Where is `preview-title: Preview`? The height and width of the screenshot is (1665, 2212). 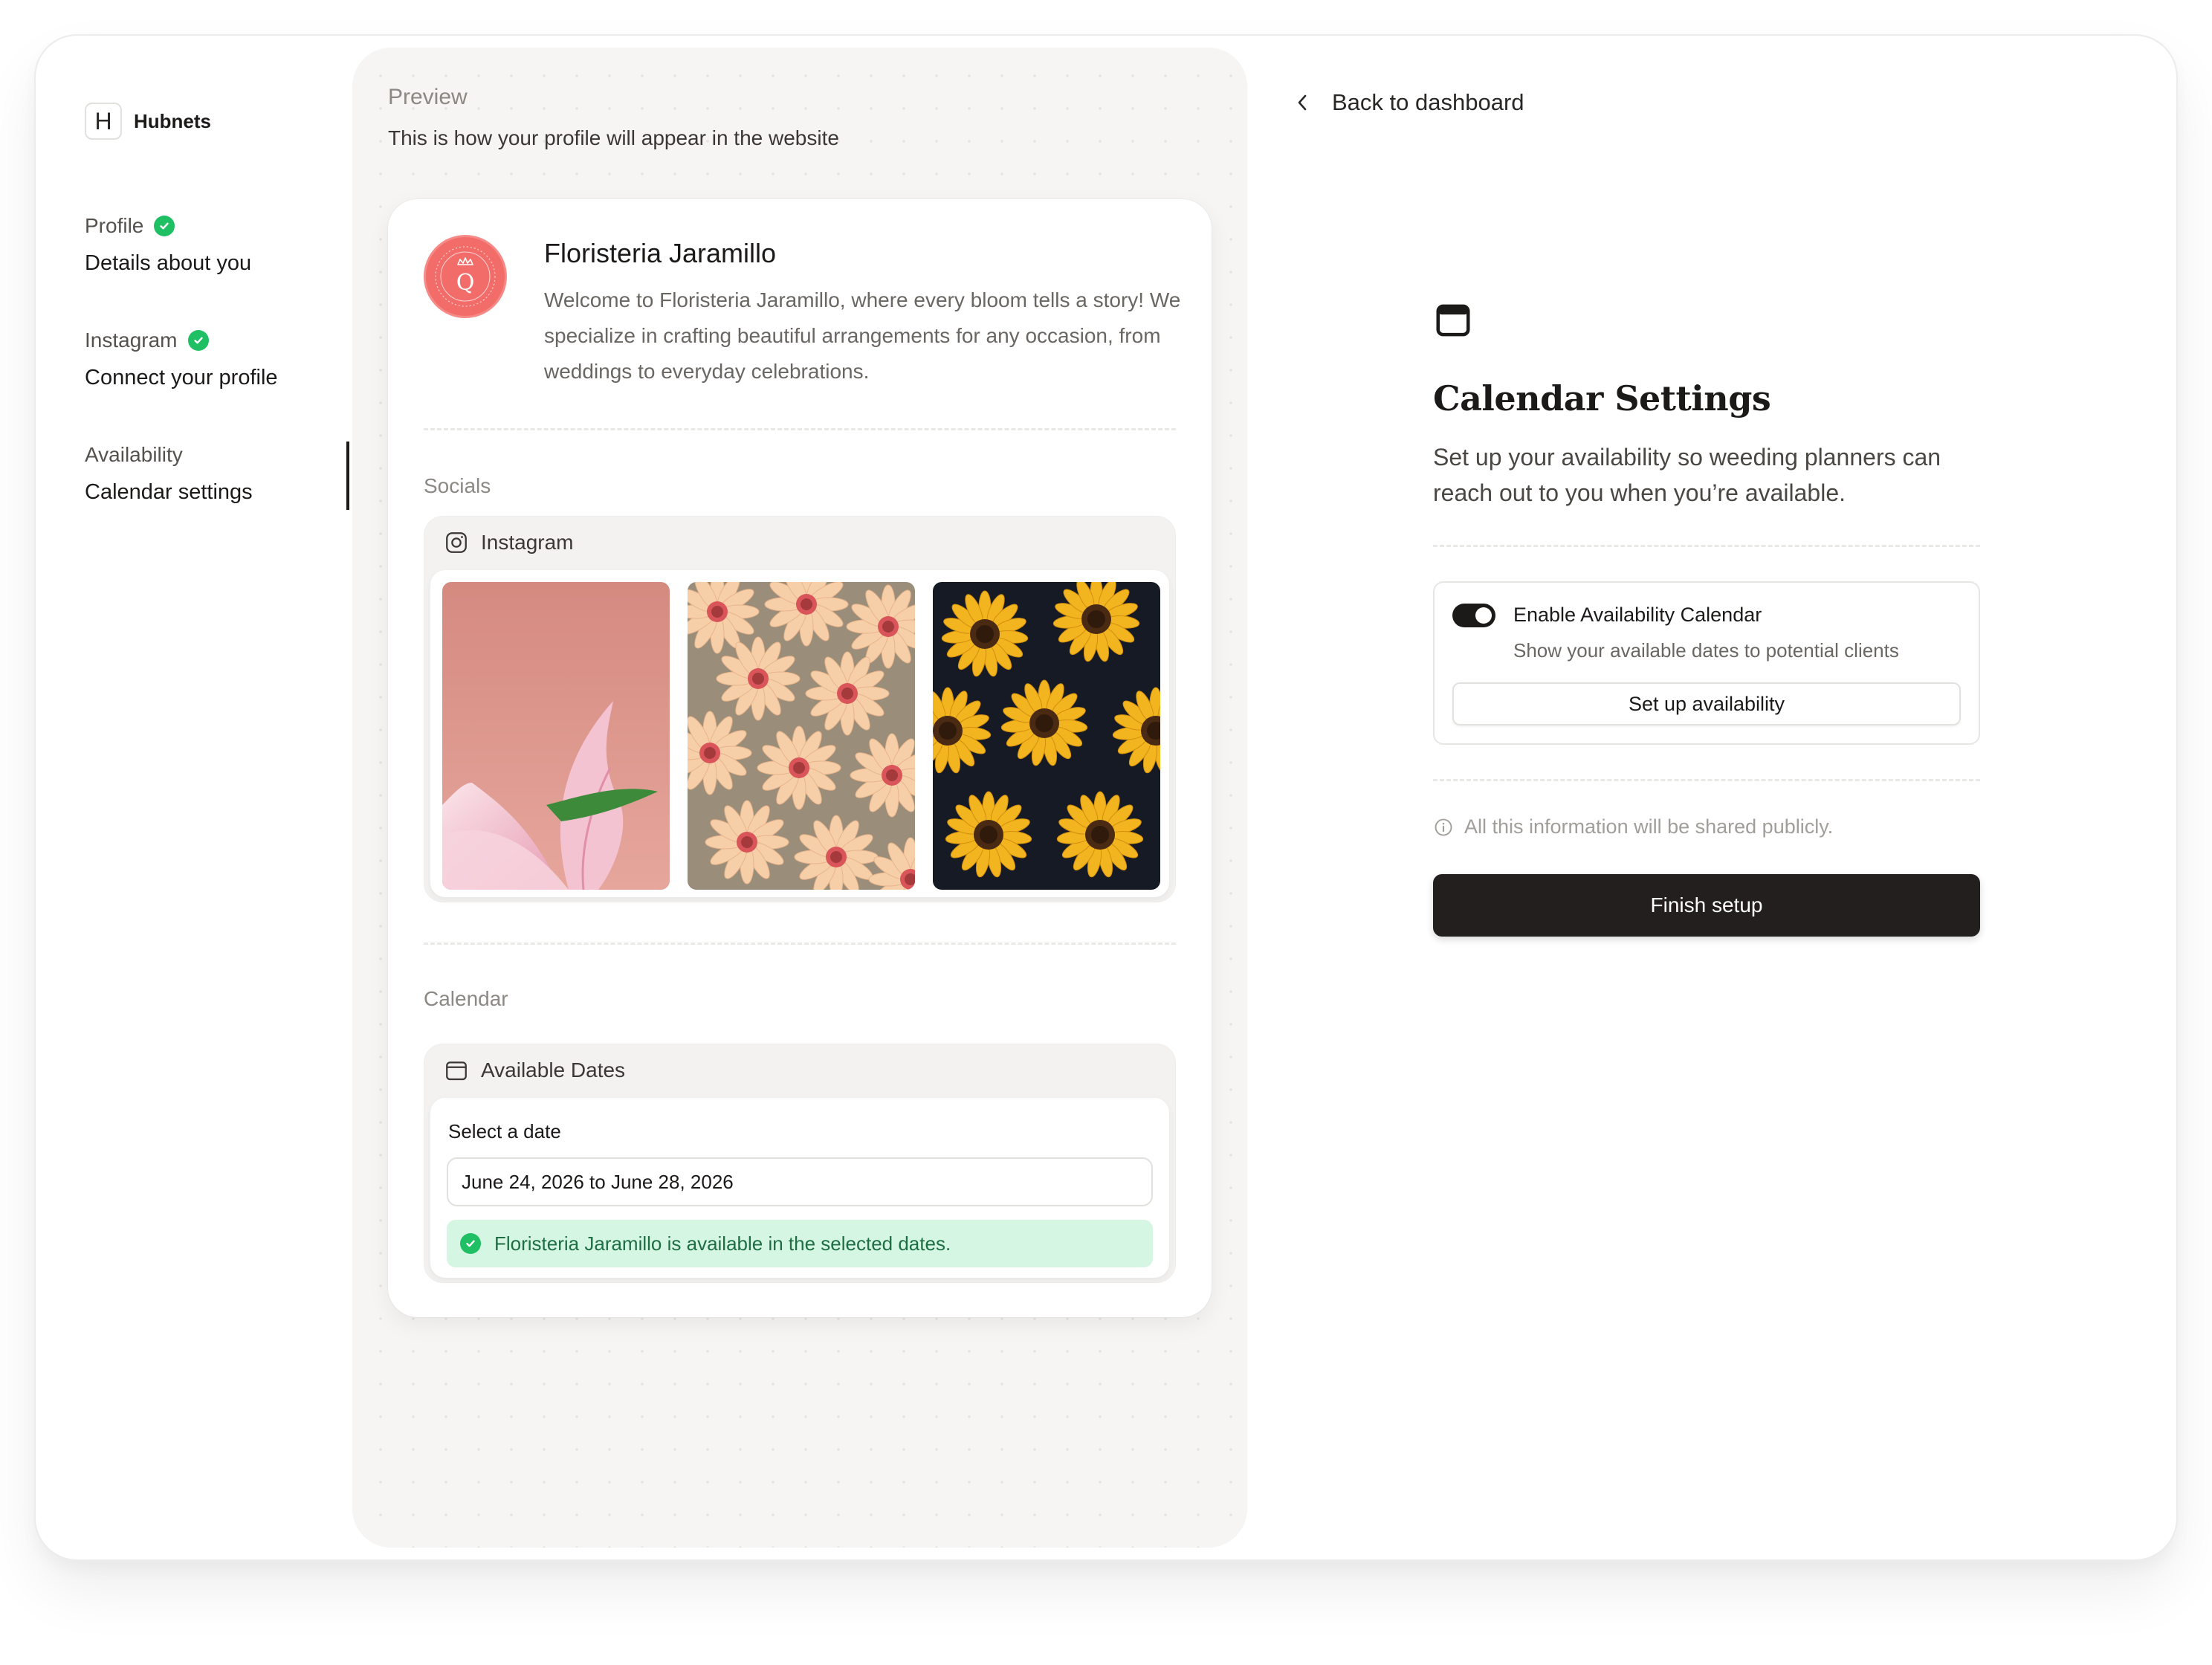 preview-title: Preview is located at coordinates (428, 97).